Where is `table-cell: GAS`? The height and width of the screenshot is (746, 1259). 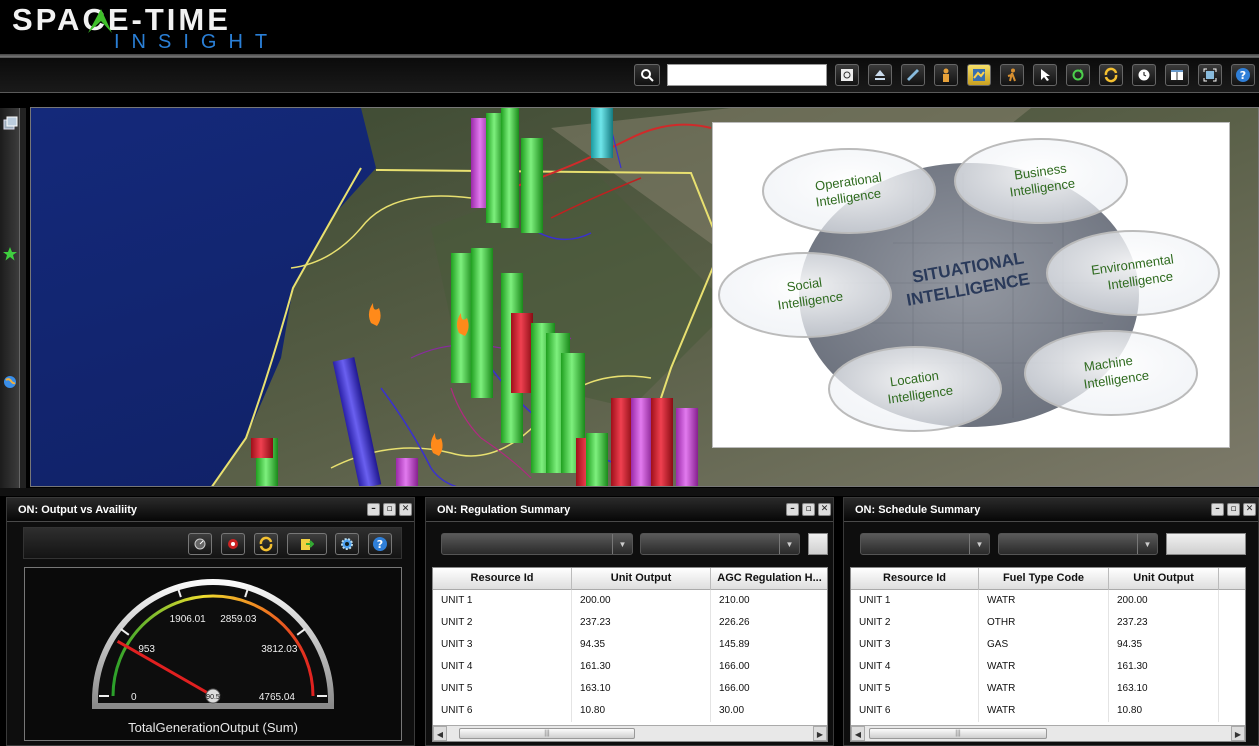
table-cell: GAS is located at coordinates (1044, 645).